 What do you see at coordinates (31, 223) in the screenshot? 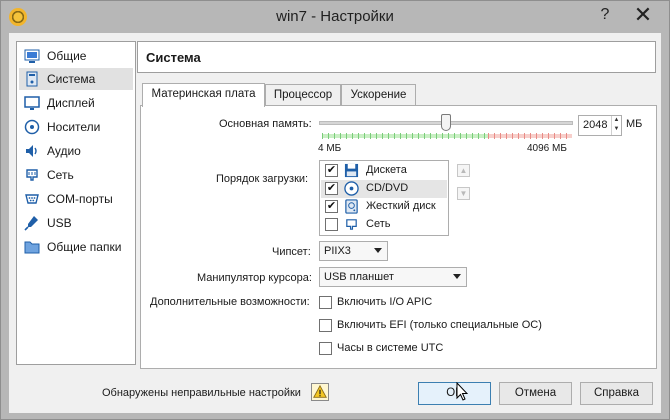
I see `usb-icon` at bounding box center [31, 223].